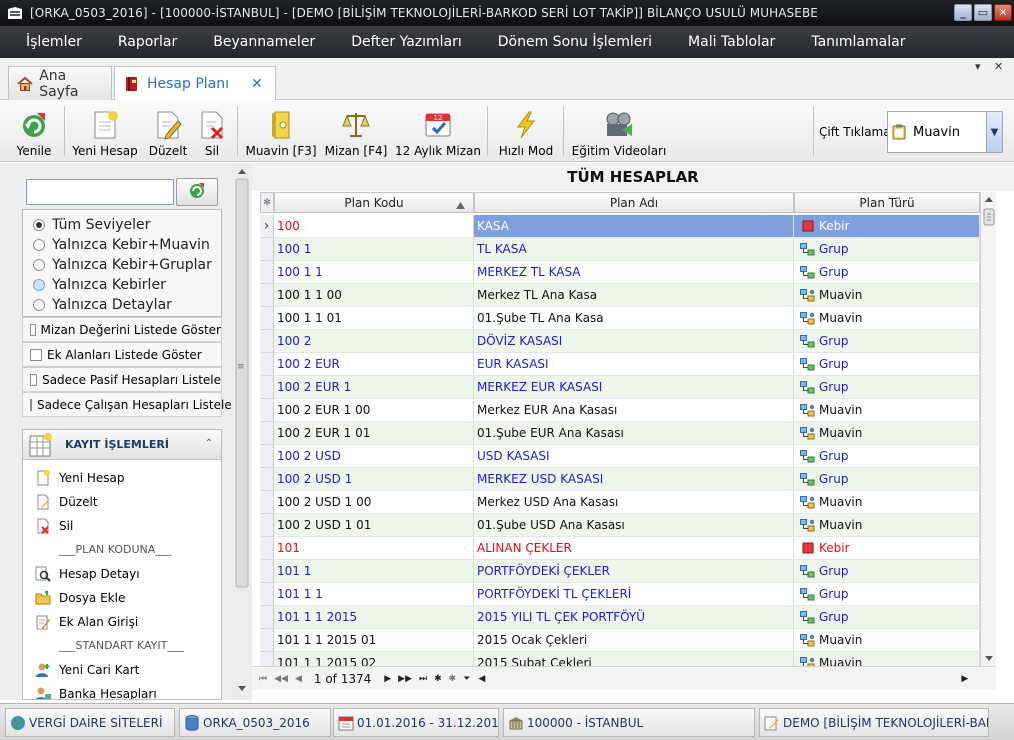 This screenshot has width=1014, height=740. What do you see at coordinates (54, 526) in the screenshot?
I see `action-delete: Sil` at bounding box center [54, 526].